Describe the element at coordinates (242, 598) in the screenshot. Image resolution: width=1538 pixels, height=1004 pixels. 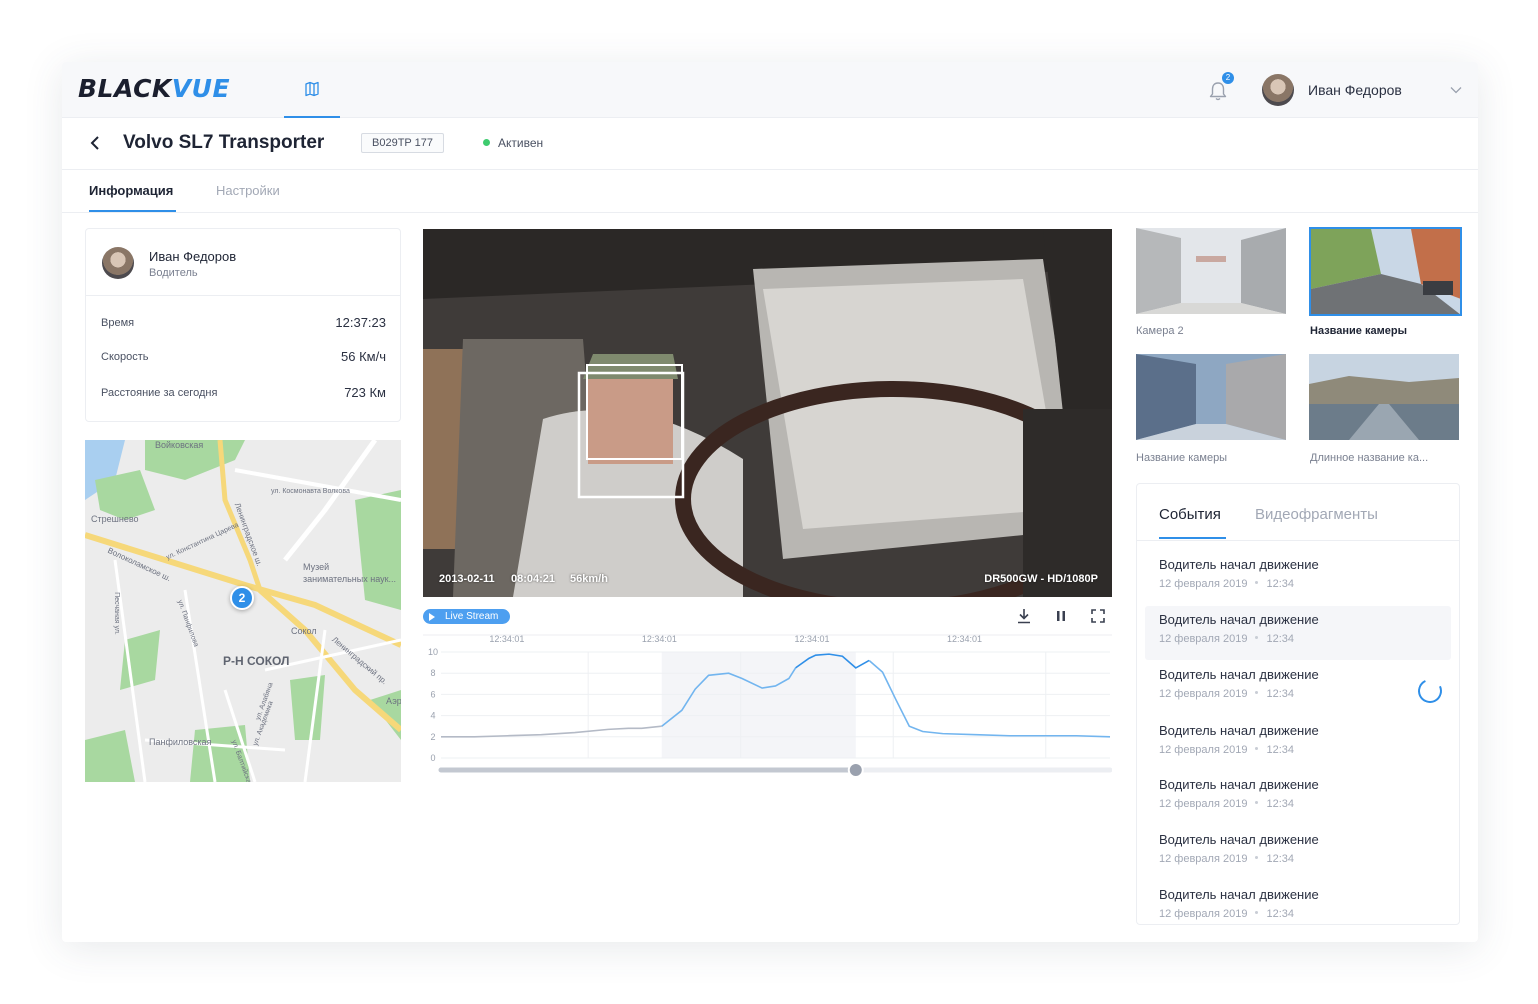
I see `vehicle-map-marker: 2` at that location.